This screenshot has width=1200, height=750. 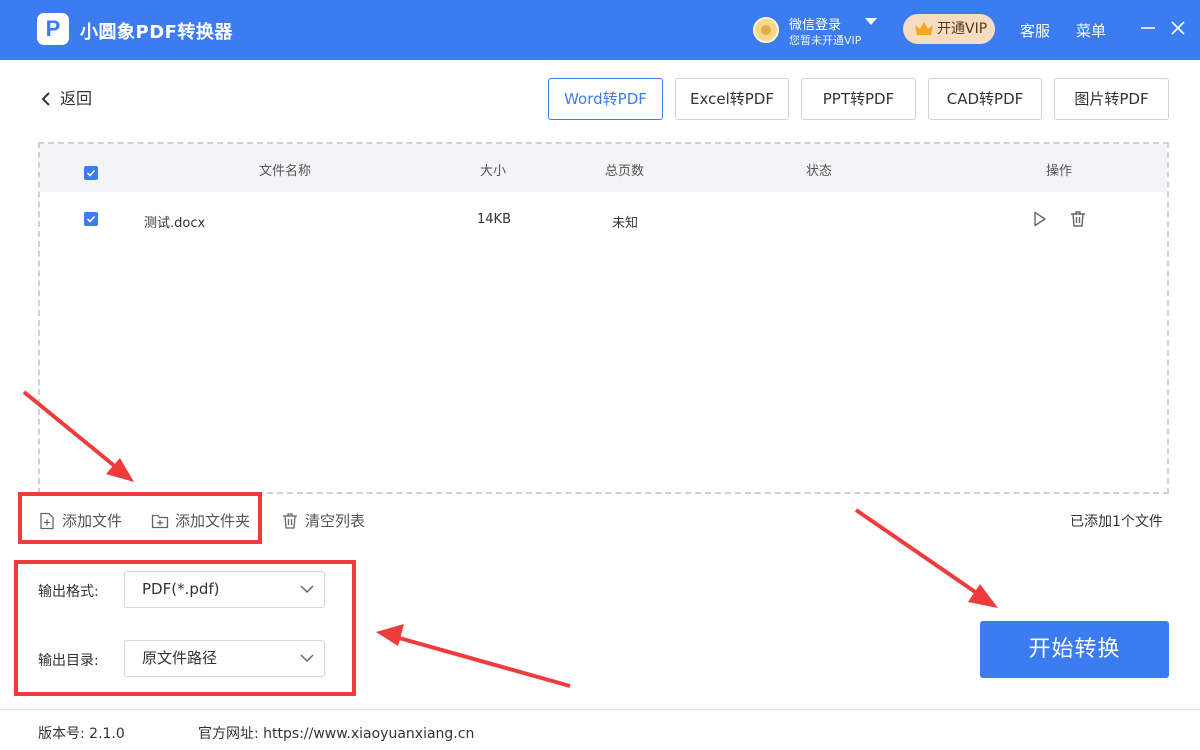 What do you see at coordinates (45, 99) in the screenshot?
I see `chevron-left-icon` at bounding box center [45, 99].